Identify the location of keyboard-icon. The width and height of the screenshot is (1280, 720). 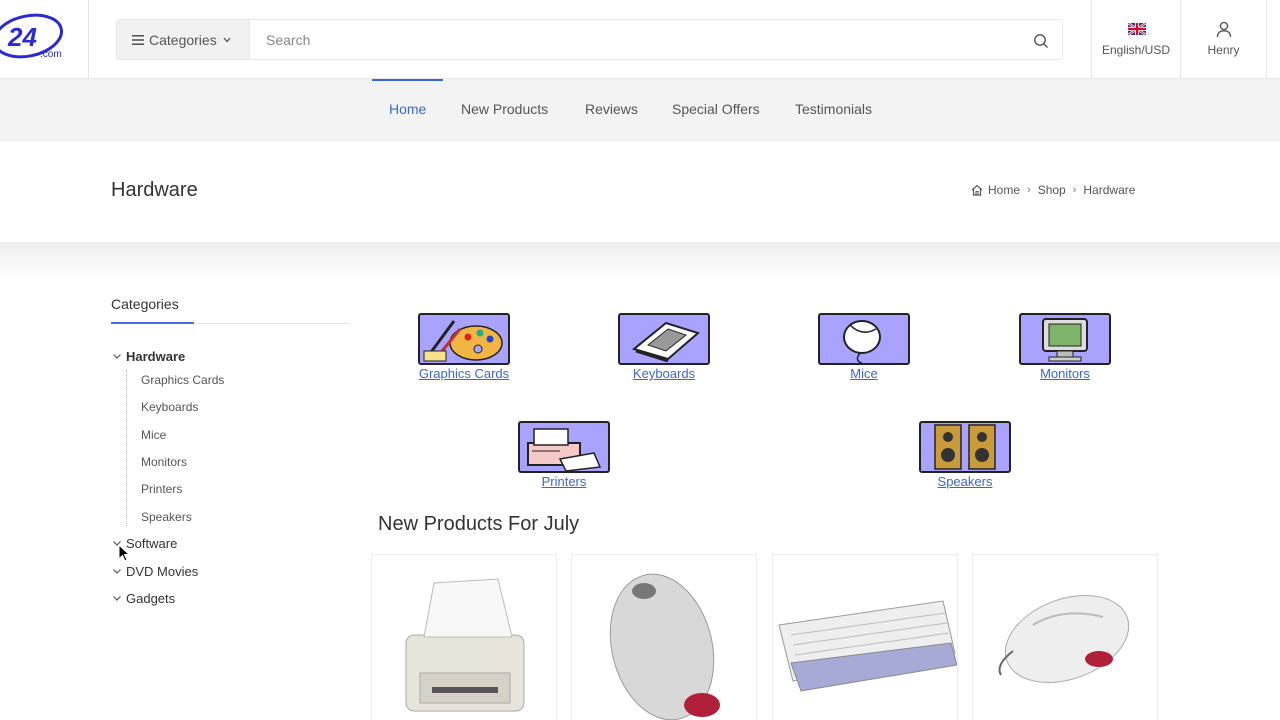
(664, 339).